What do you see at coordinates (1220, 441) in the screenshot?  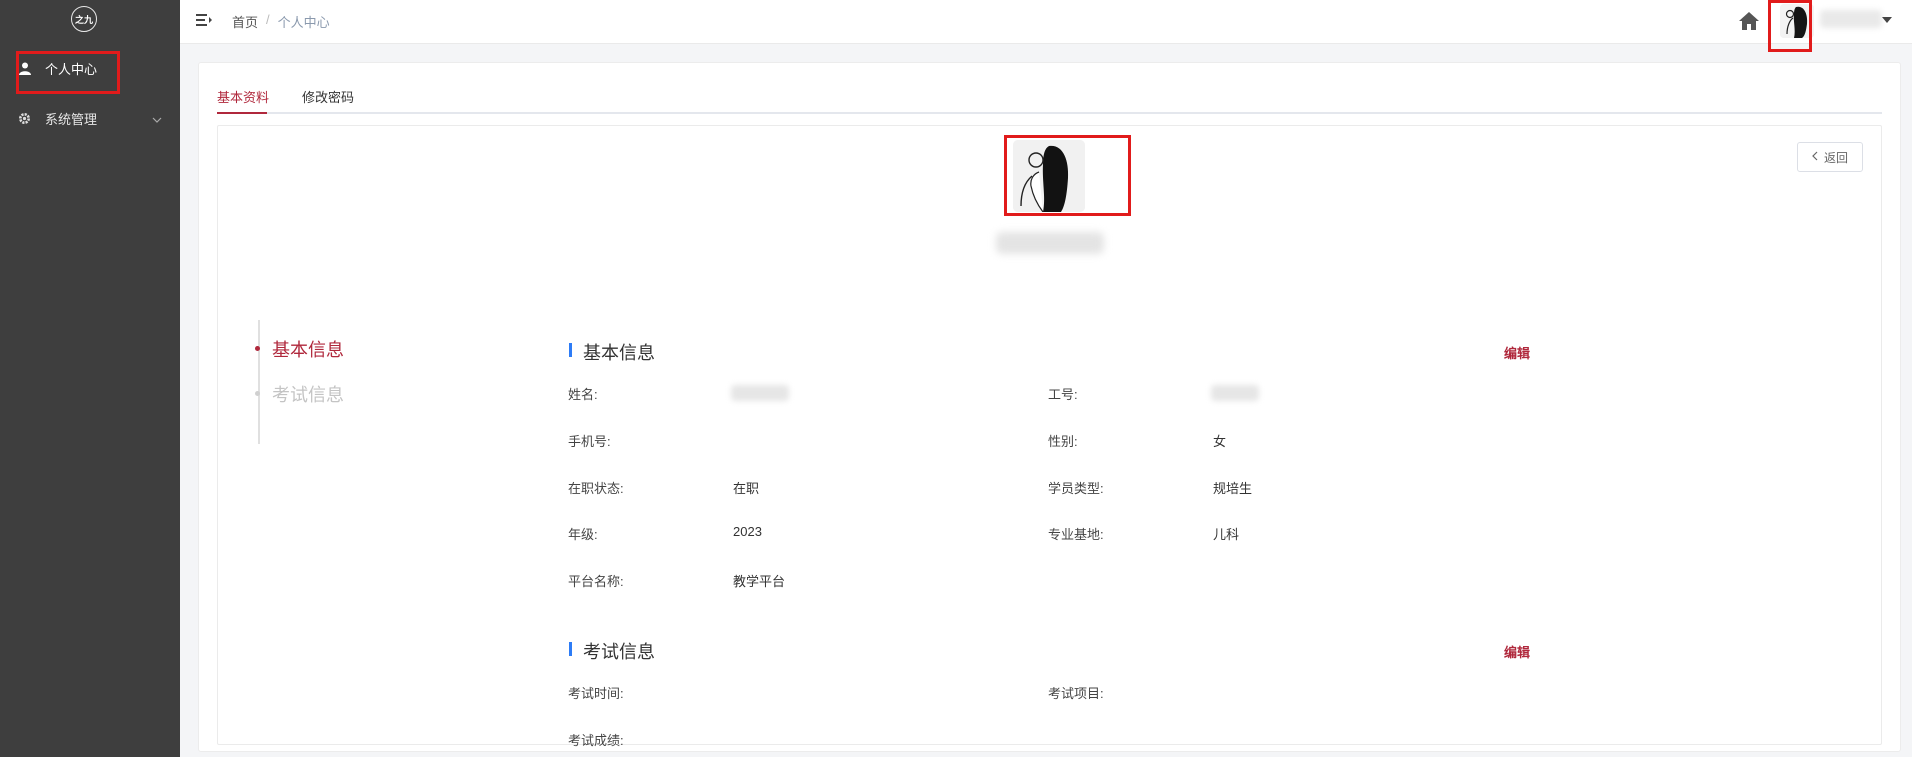 I see `gender-value: 女` at bounding box center [1220, 441].